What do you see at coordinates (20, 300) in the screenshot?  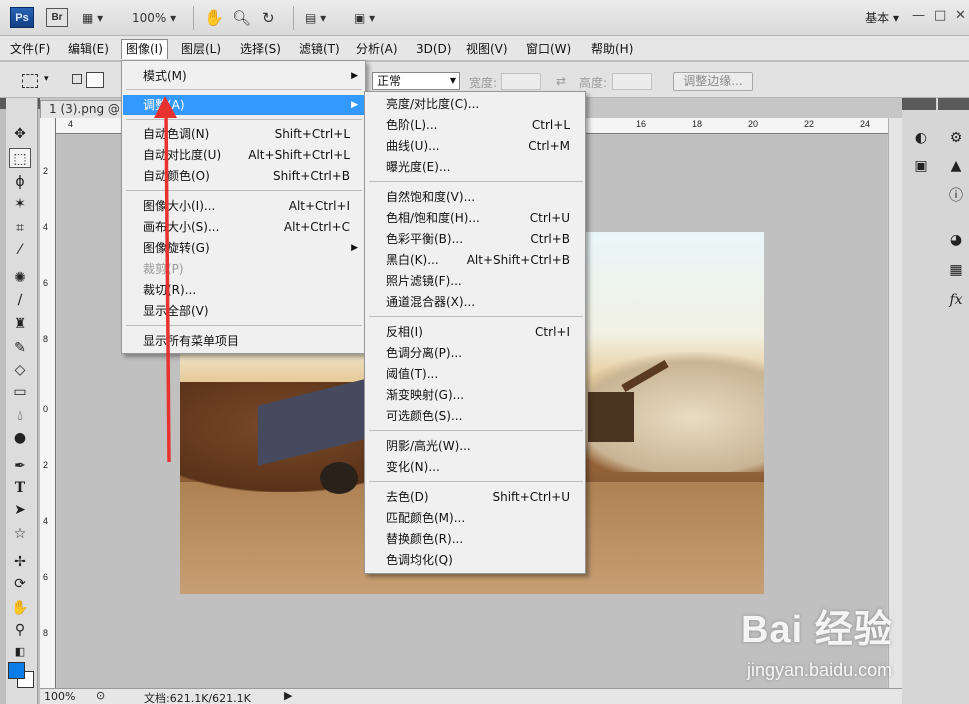 I see `brush-tool-icon: ∕` at bounding box center [20, 300].